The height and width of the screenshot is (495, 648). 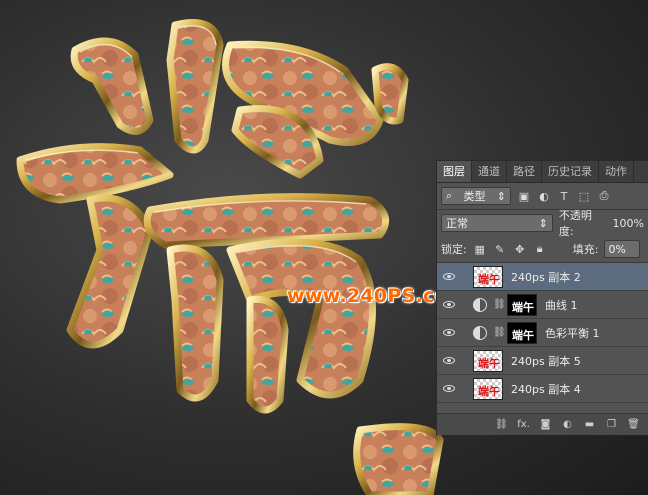 What do you see at coordinates (524, 196) in the screenshot?
I see `pixel-filter-icon: ▣` at bounding box center [524, 196].